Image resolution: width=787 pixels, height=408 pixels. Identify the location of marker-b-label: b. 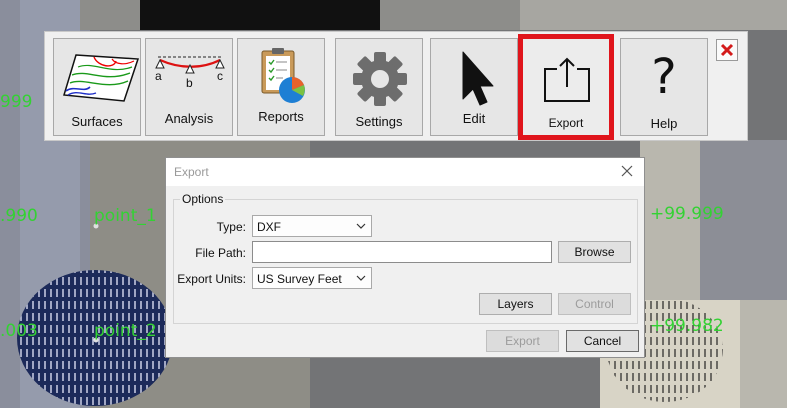
(189, 83).